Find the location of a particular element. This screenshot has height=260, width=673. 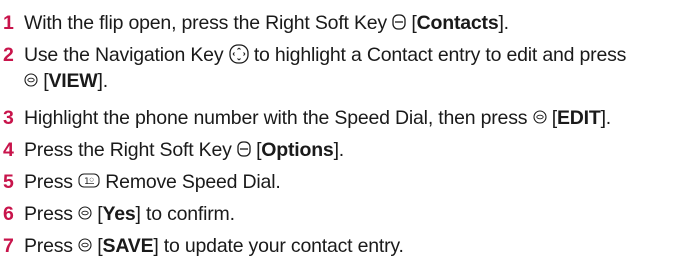

step-number: 6 is located at coordinates (8, 214).